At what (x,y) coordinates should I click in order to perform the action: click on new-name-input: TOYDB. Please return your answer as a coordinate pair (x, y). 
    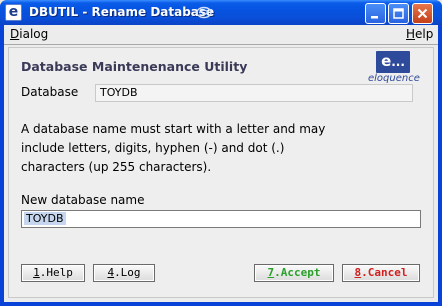
    Looking at the image, I should click on (221, 219).